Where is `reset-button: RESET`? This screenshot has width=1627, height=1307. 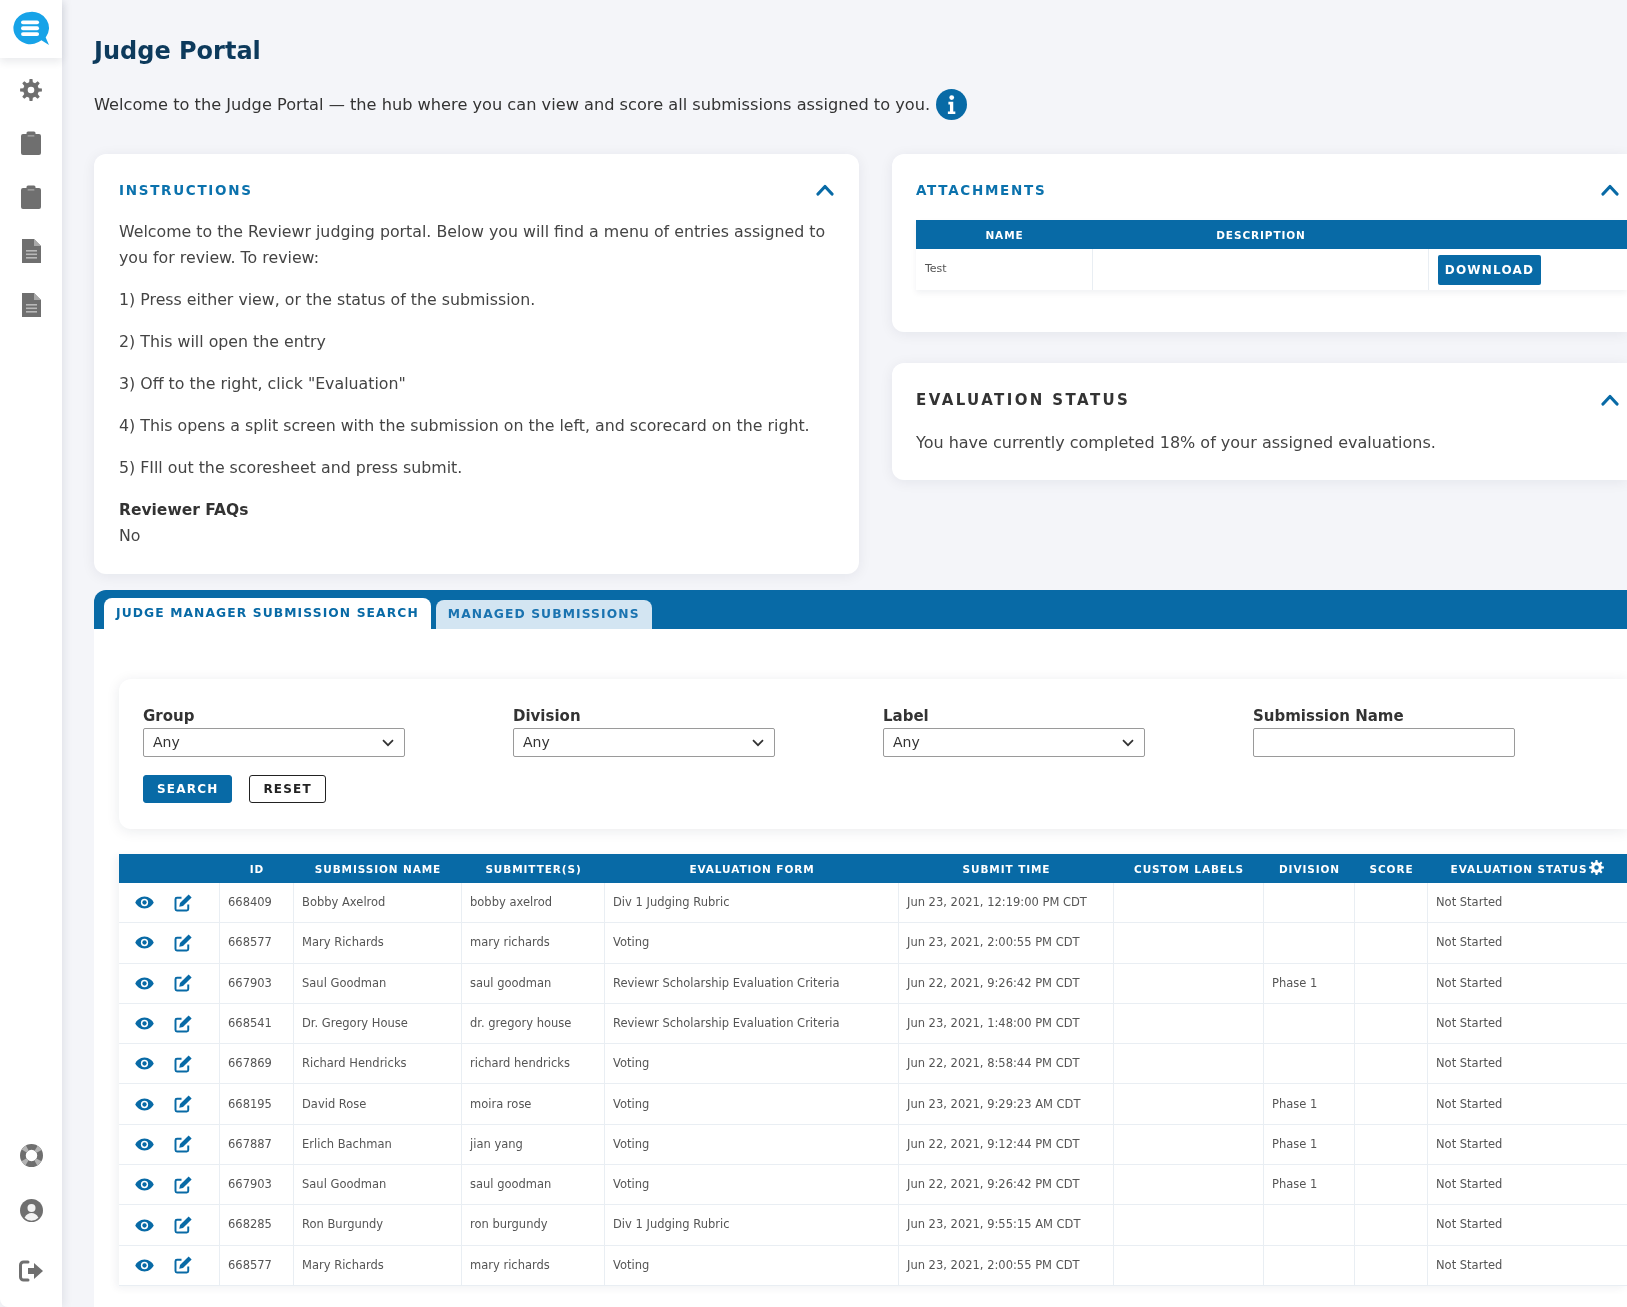 reset-button: RESET is located at coordinates (287, 789).